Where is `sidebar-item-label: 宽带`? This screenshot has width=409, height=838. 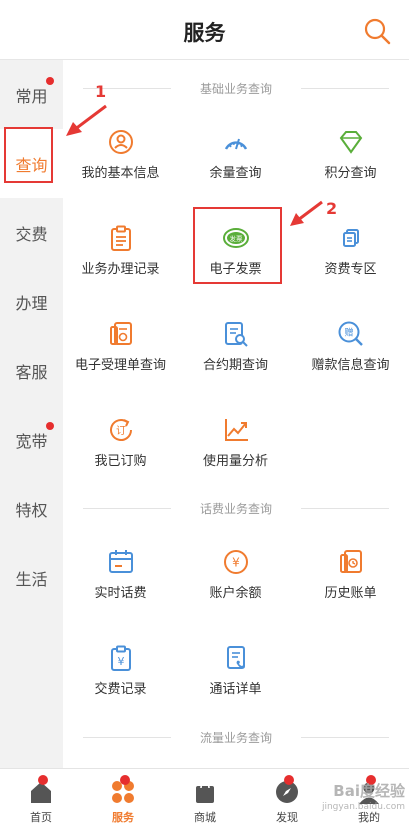 sidebar-item-label: 宽带 is located at coordinates (31, 441).